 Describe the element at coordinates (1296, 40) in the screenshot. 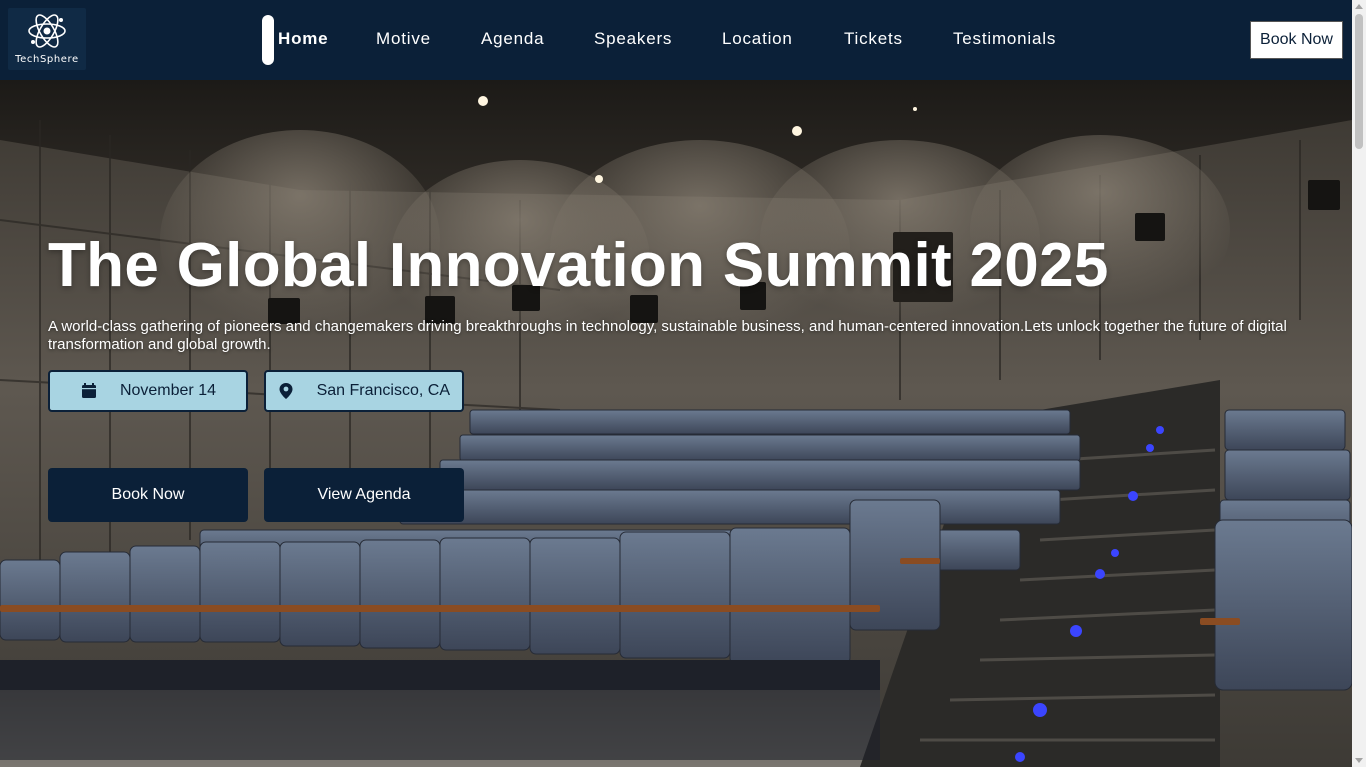

I see `nav-book-now-button: Book Now` at that location.